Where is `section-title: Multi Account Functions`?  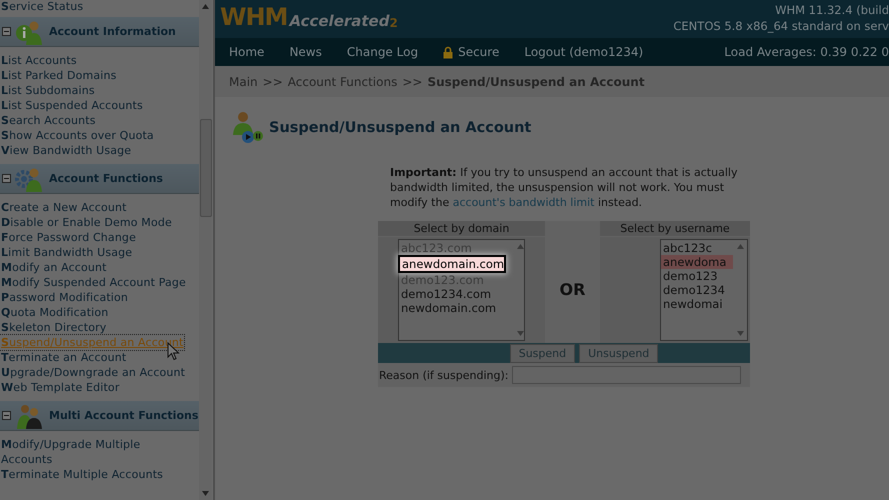
section-title: Multi Account Functions is located at coordinates (123, 415).